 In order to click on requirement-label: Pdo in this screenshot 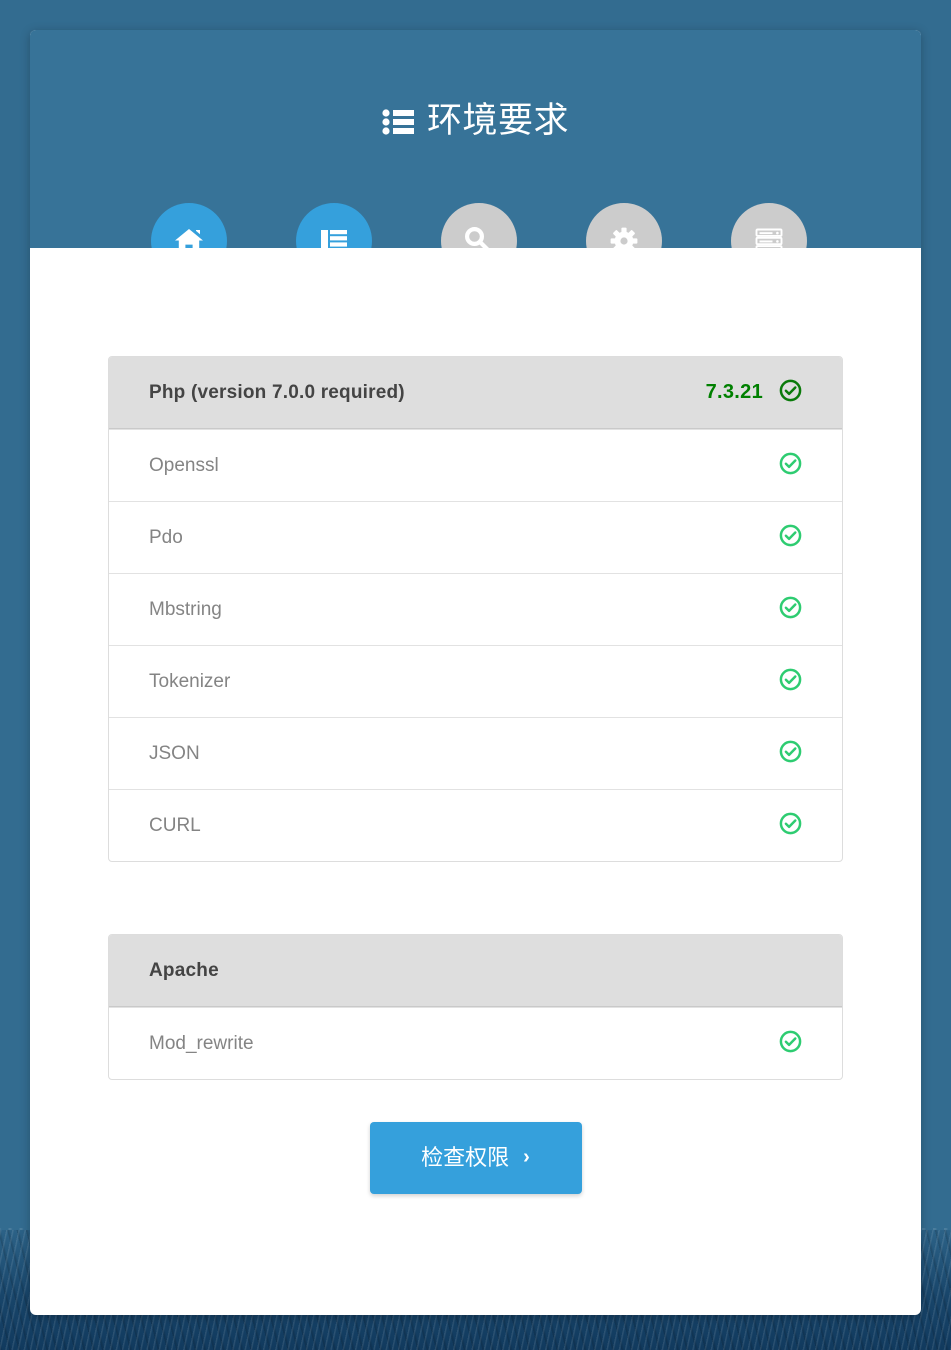, I will do `click(166, 537)`.